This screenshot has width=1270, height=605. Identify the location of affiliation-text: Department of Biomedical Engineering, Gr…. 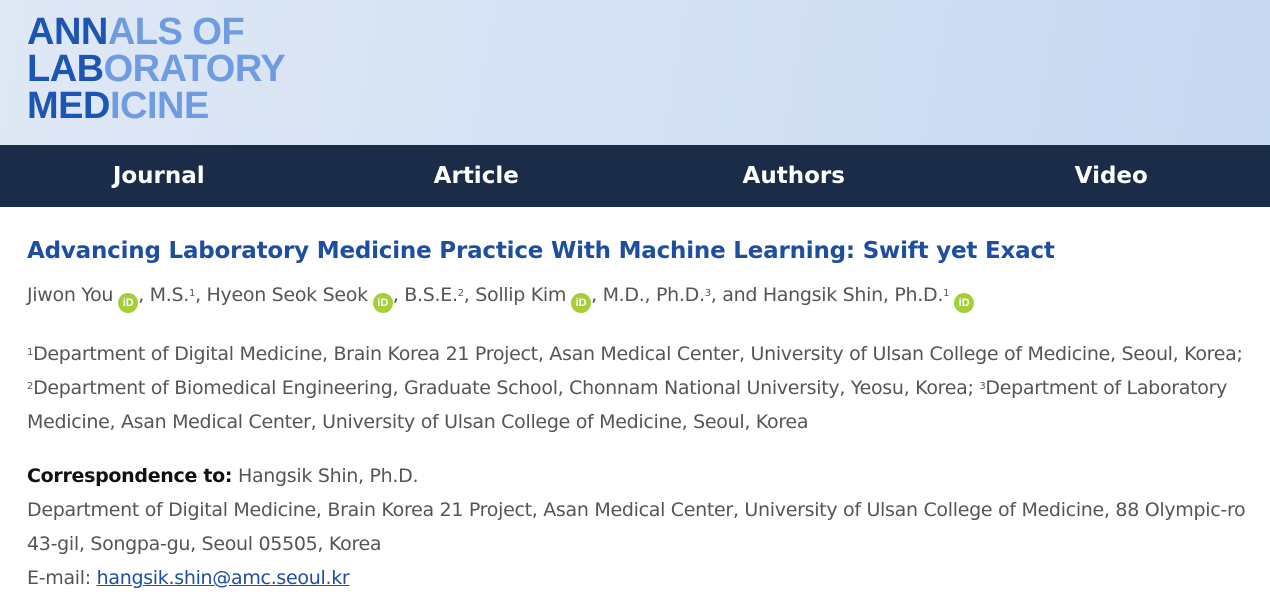
(506, 388).